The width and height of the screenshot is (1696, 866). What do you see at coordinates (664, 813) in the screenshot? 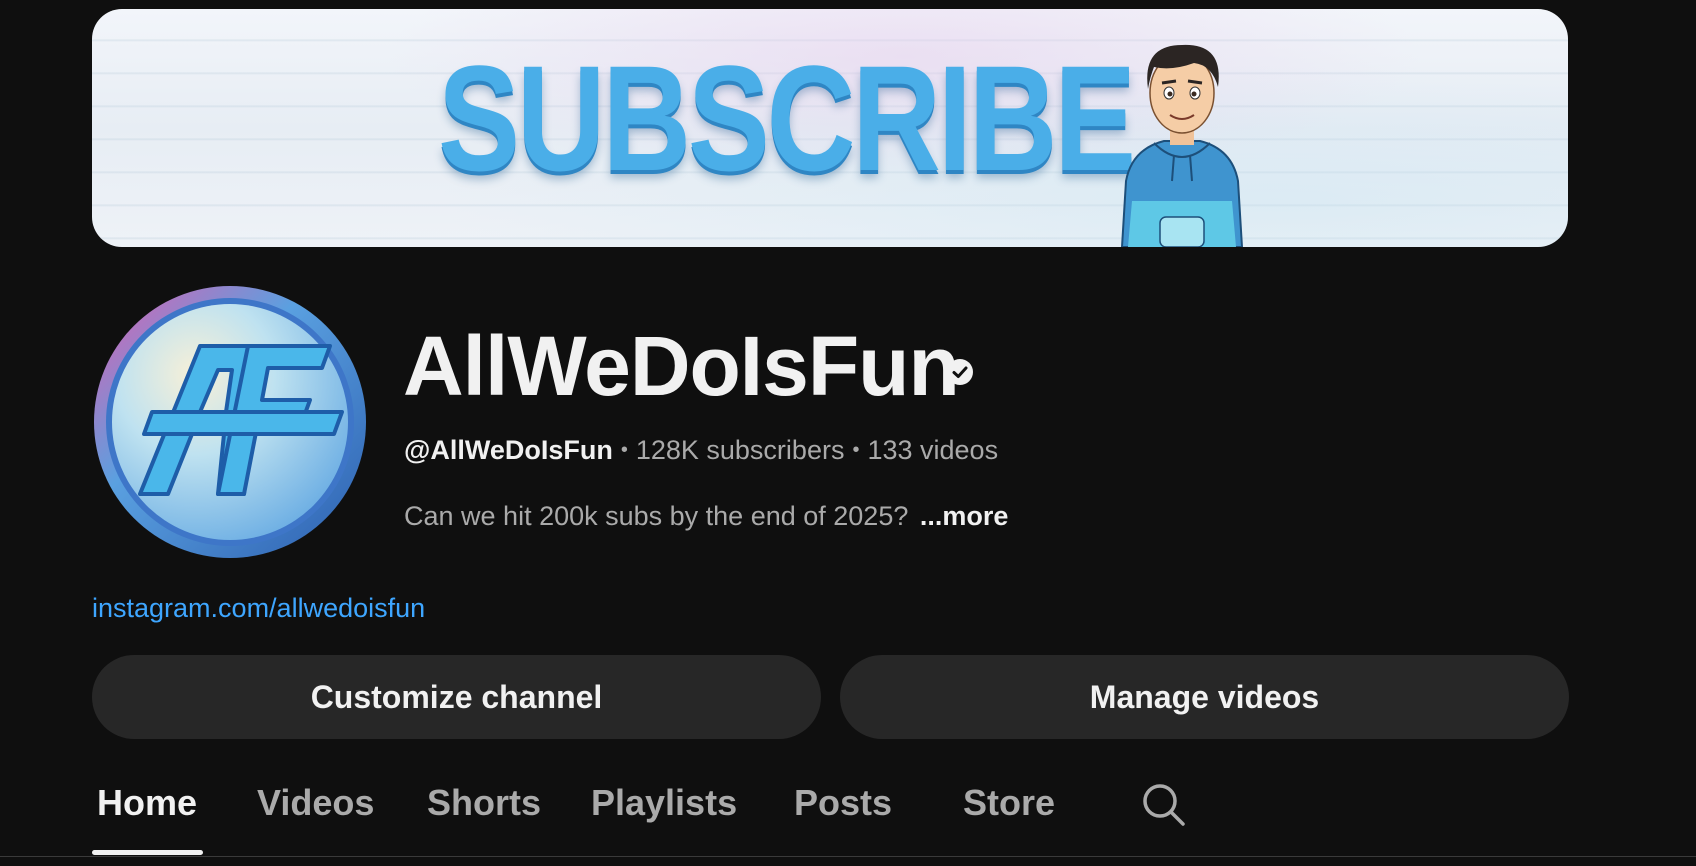
I see `tab-playlists: Playlists` at bounding box center [664, 813].